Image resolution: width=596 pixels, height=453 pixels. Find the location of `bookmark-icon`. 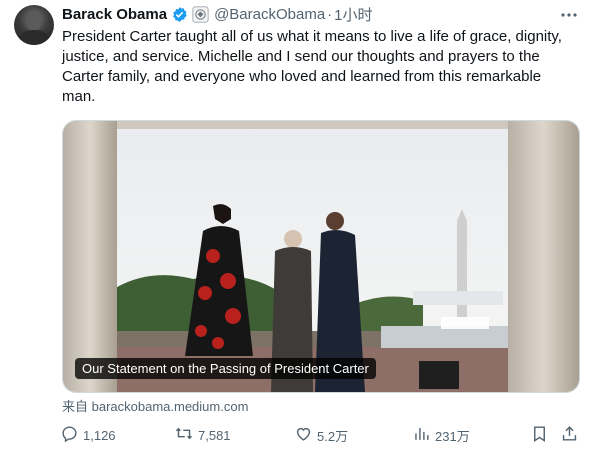

bookmark-icon is located at coordinates (539, 435).